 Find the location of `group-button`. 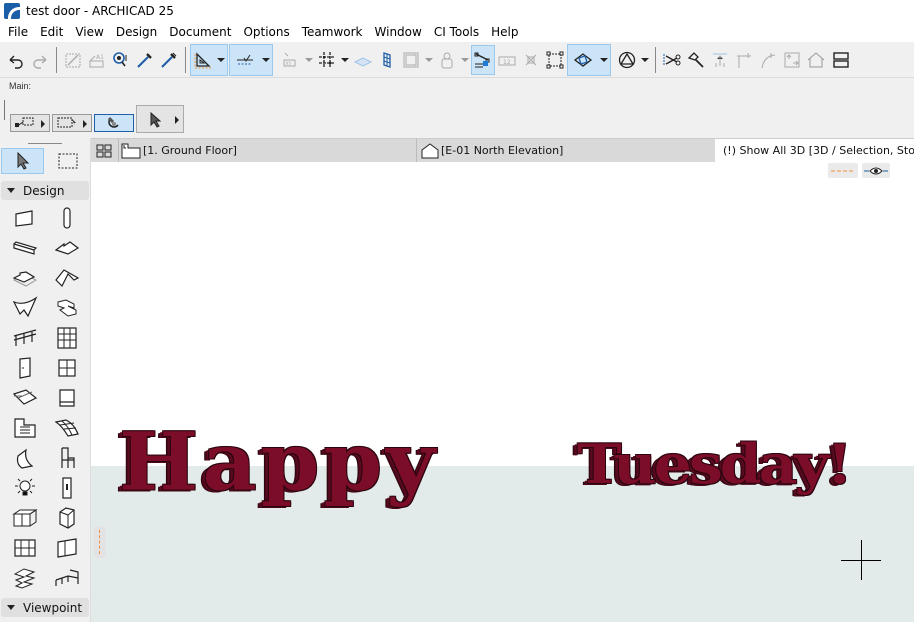

group-button is located at coordinates (555, 60).